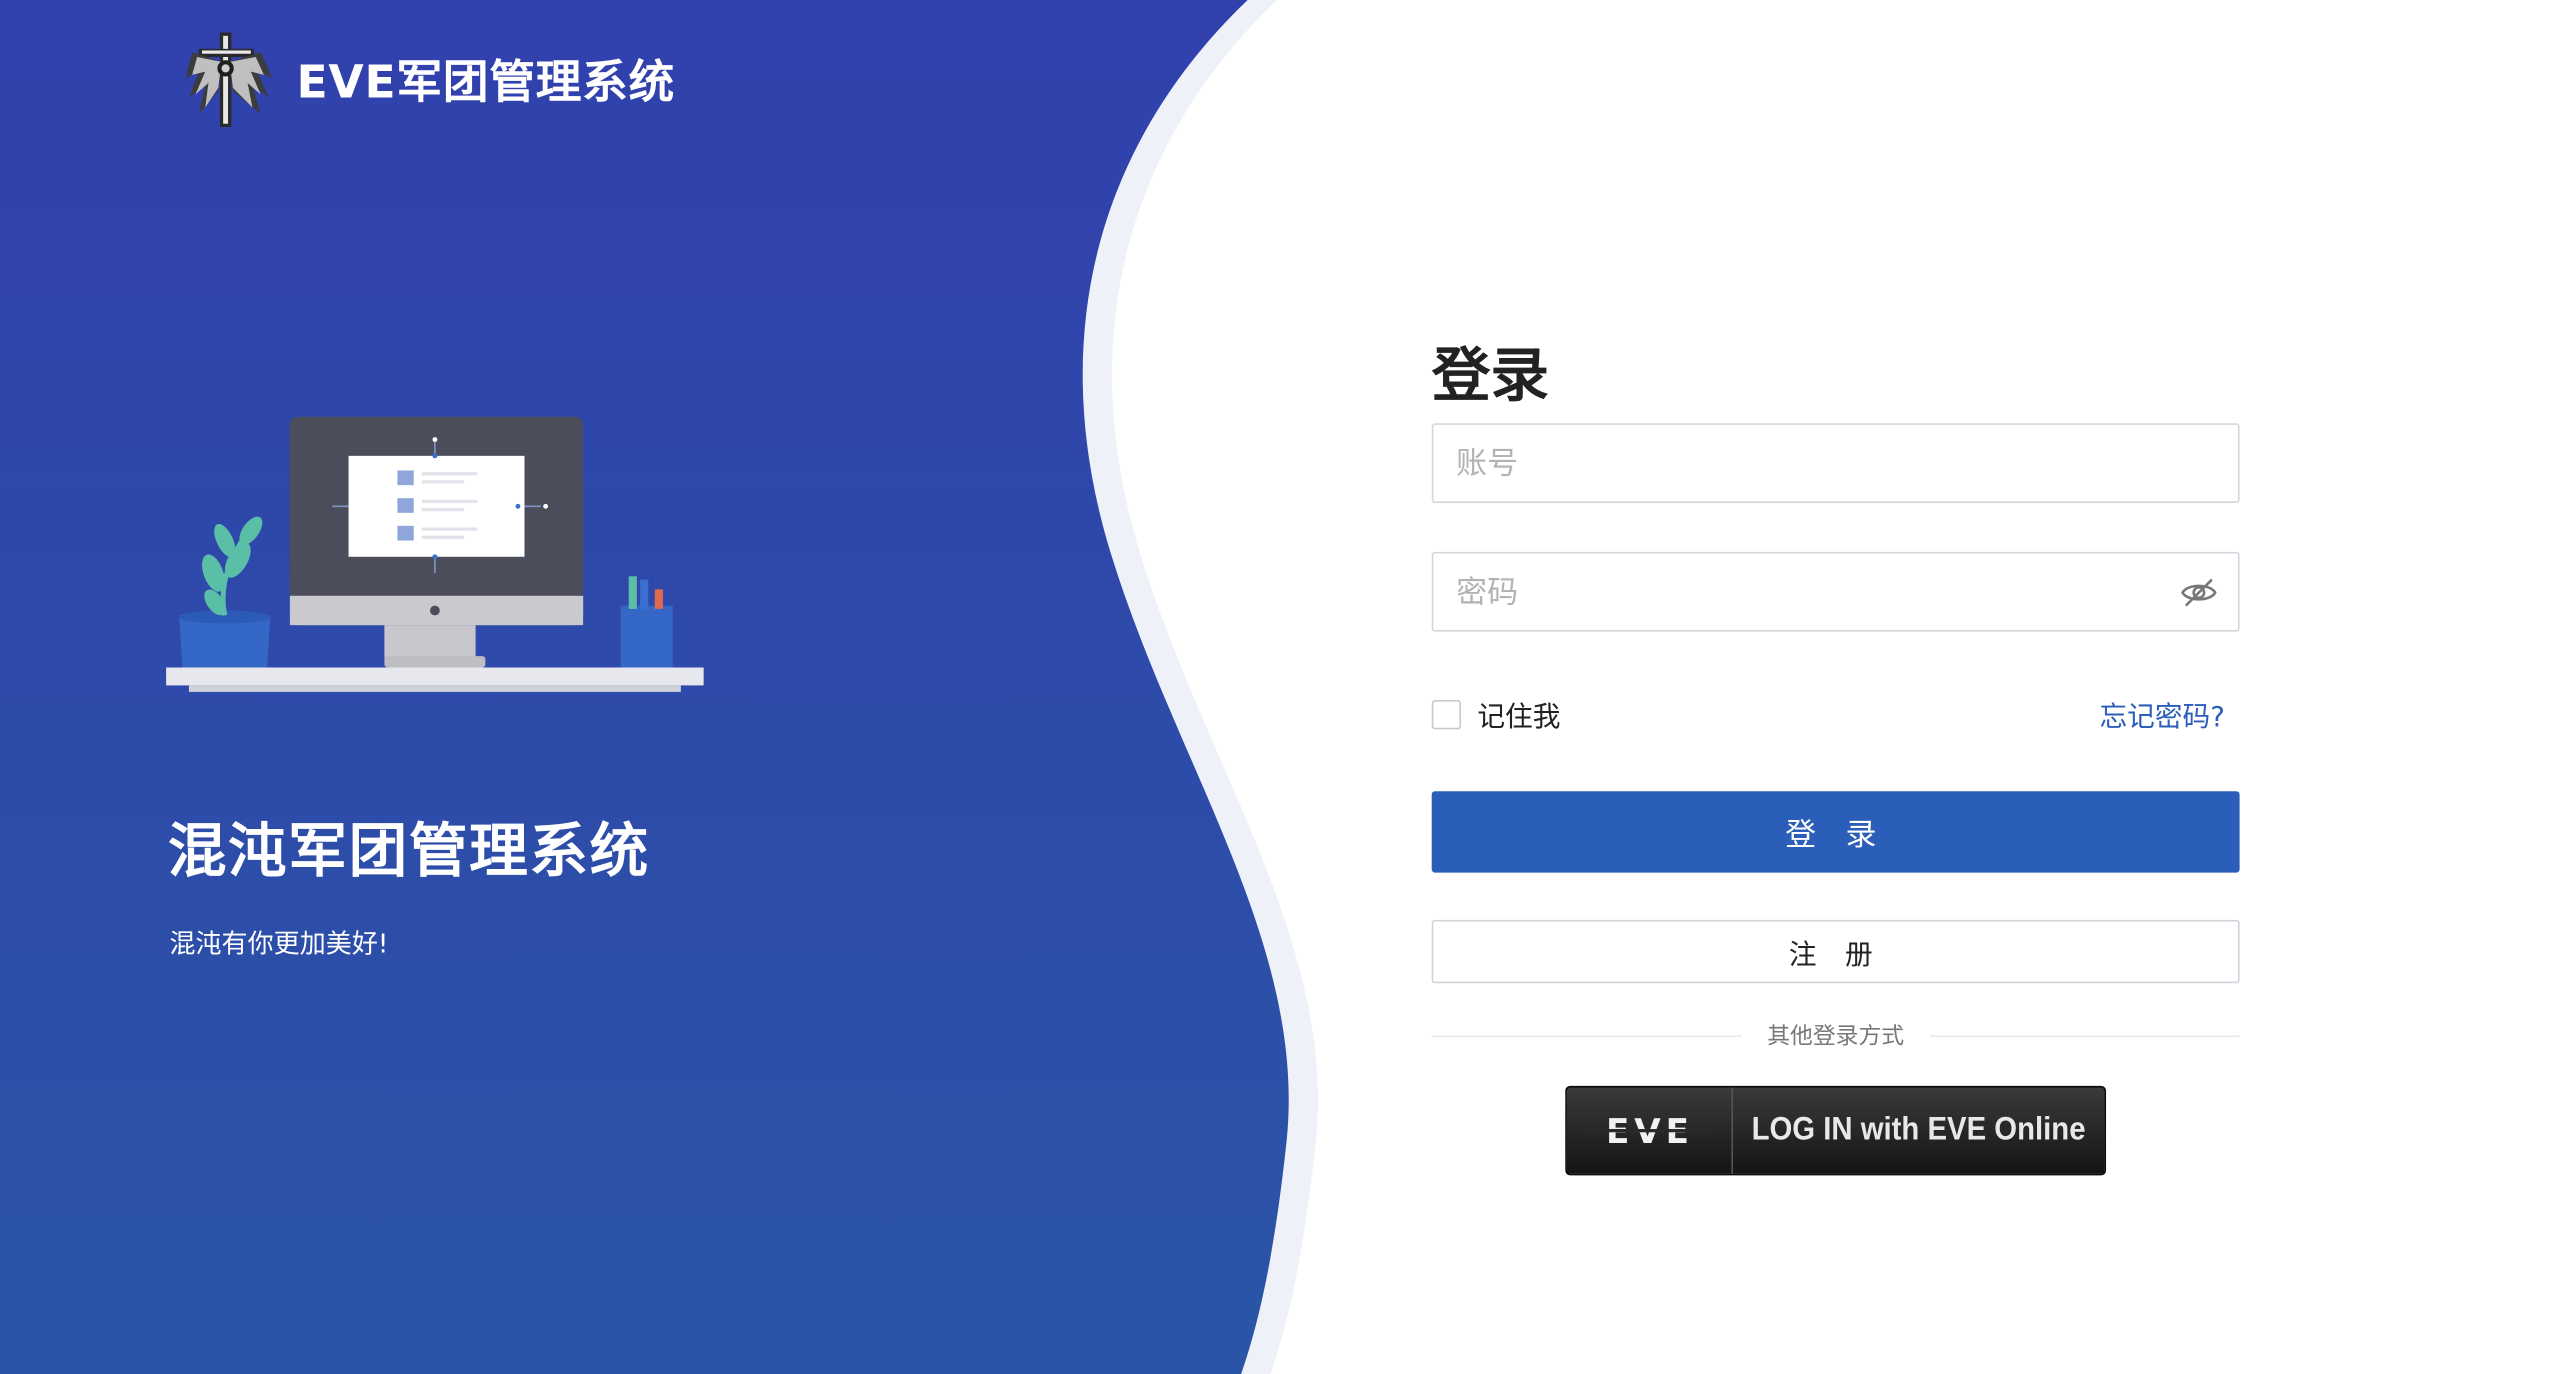 This screenshot has width=2554, height=1374. Describe the element at coordinates (435, 554) in the screenshot. I see `desktop-computer-illustration` at that location.